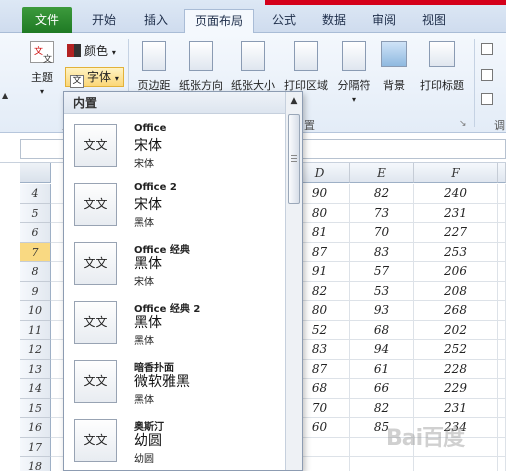 The image size is (506, 471). I want to click on print-area-button: 打印区域, so click(306, 67).